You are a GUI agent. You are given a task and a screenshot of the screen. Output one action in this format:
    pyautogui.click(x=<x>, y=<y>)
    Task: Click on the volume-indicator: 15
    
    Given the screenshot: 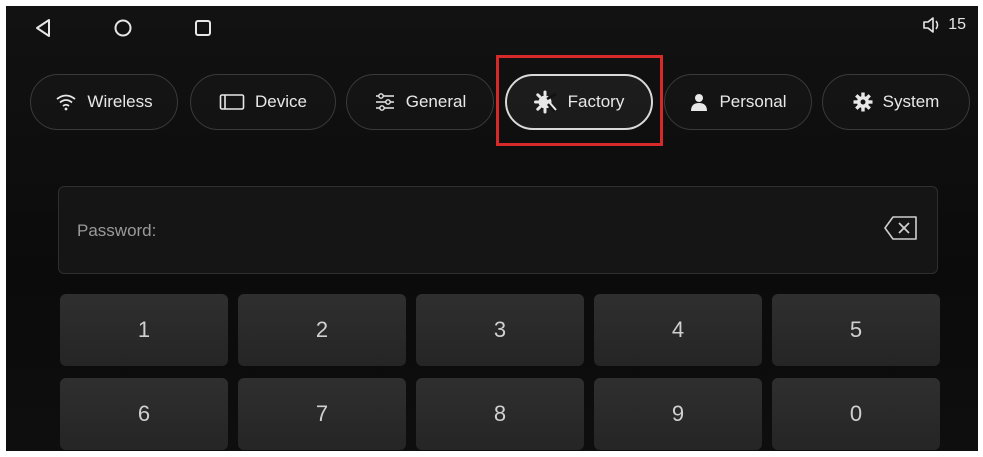 What is the action you would take?
    pyautogui.click(x=944, y=25)
    